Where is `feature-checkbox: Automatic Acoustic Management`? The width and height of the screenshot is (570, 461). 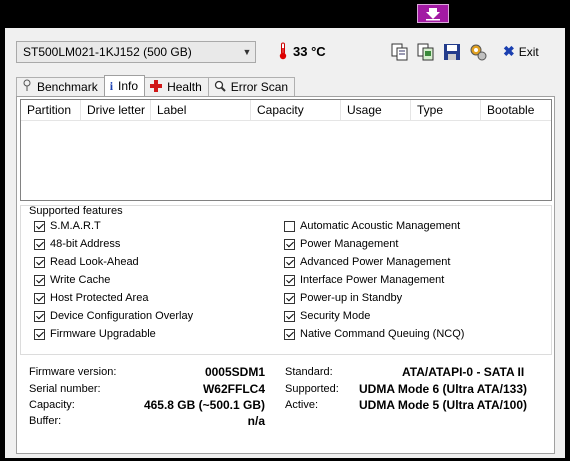 feature-checkbox: Automatic Acoustic Management is located at coordinates (372, 226).